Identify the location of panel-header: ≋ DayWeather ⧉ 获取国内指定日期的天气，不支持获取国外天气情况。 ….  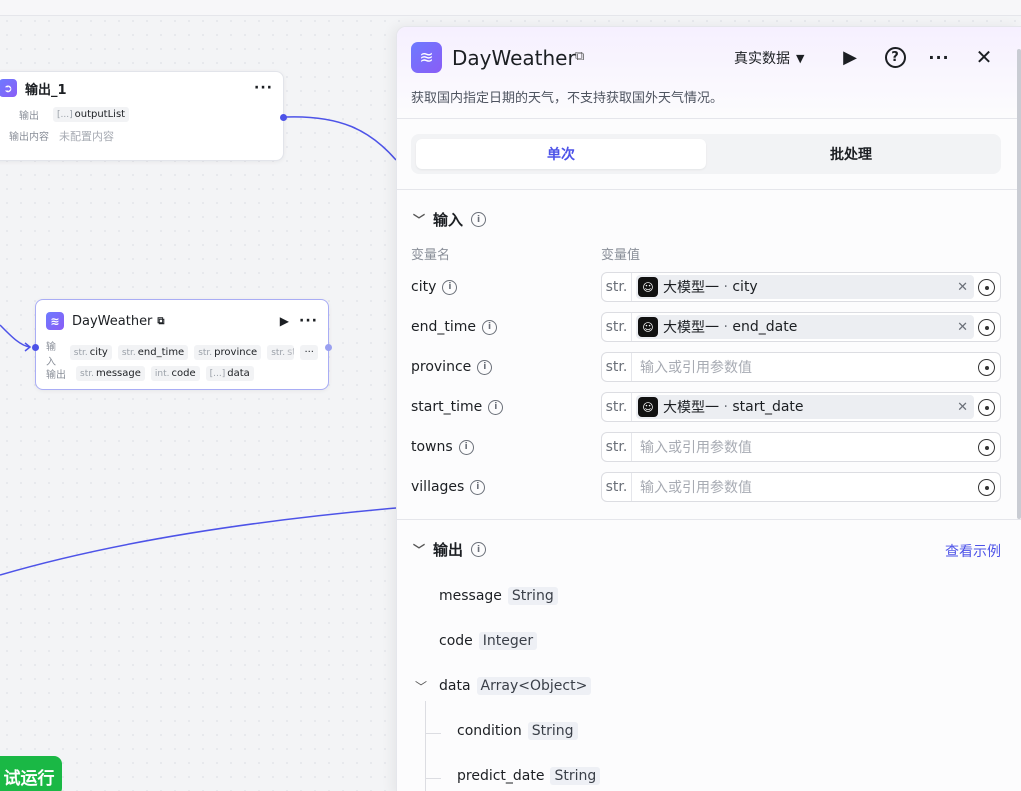
(709, 73).